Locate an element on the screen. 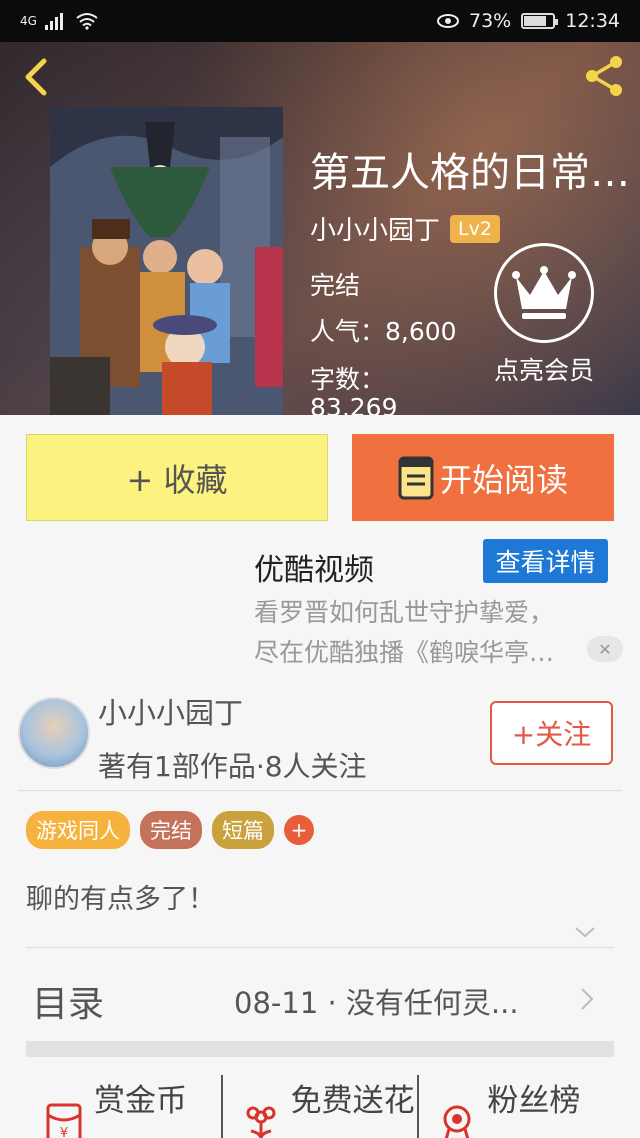  word-count-label: 字数： is located at coordinates (348, 379).